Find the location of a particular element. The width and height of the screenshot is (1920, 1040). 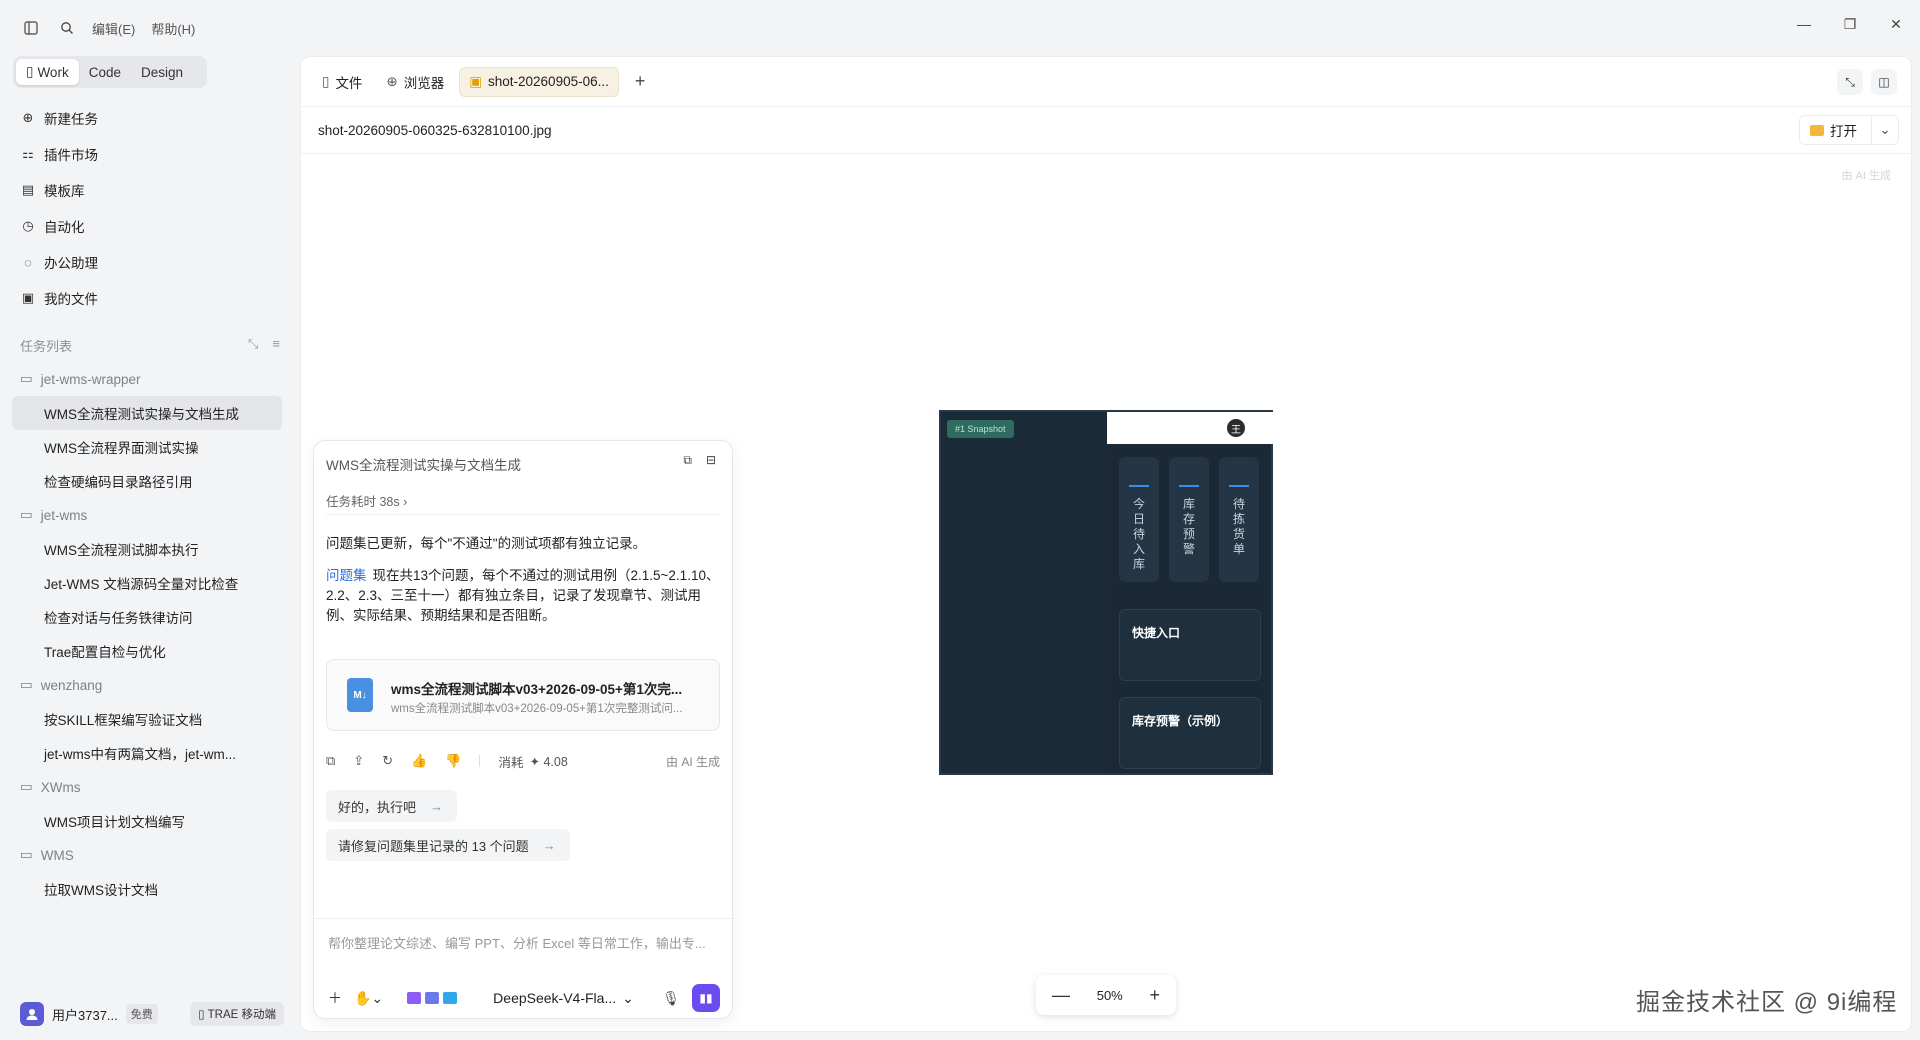

task-item: WMS项目计划文档编写 is located at coordinates (147, 821).